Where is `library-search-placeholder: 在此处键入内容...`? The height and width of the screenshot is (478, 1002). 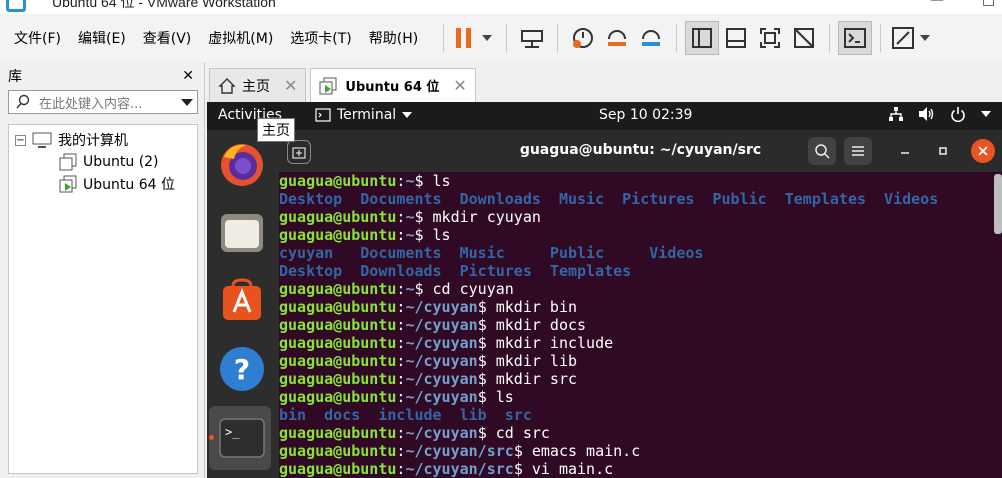 library-search-placeholder: 在此处键入内容... is located at coordinates (91, 104).